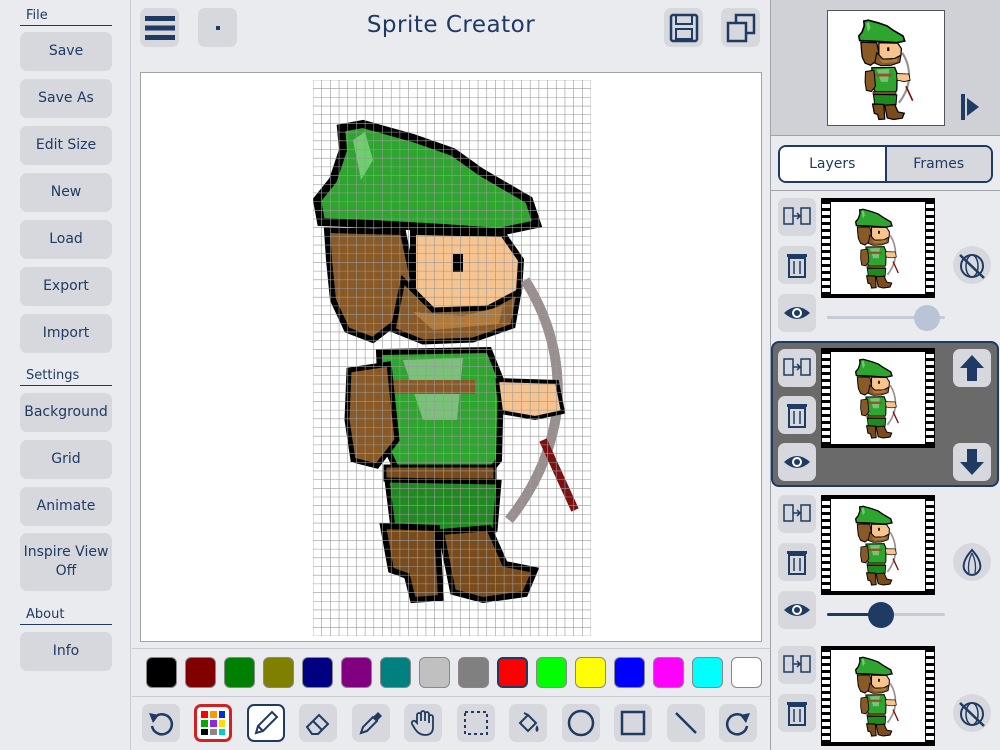  I want to click on inspire-view-state: Off, so click(66, 571).